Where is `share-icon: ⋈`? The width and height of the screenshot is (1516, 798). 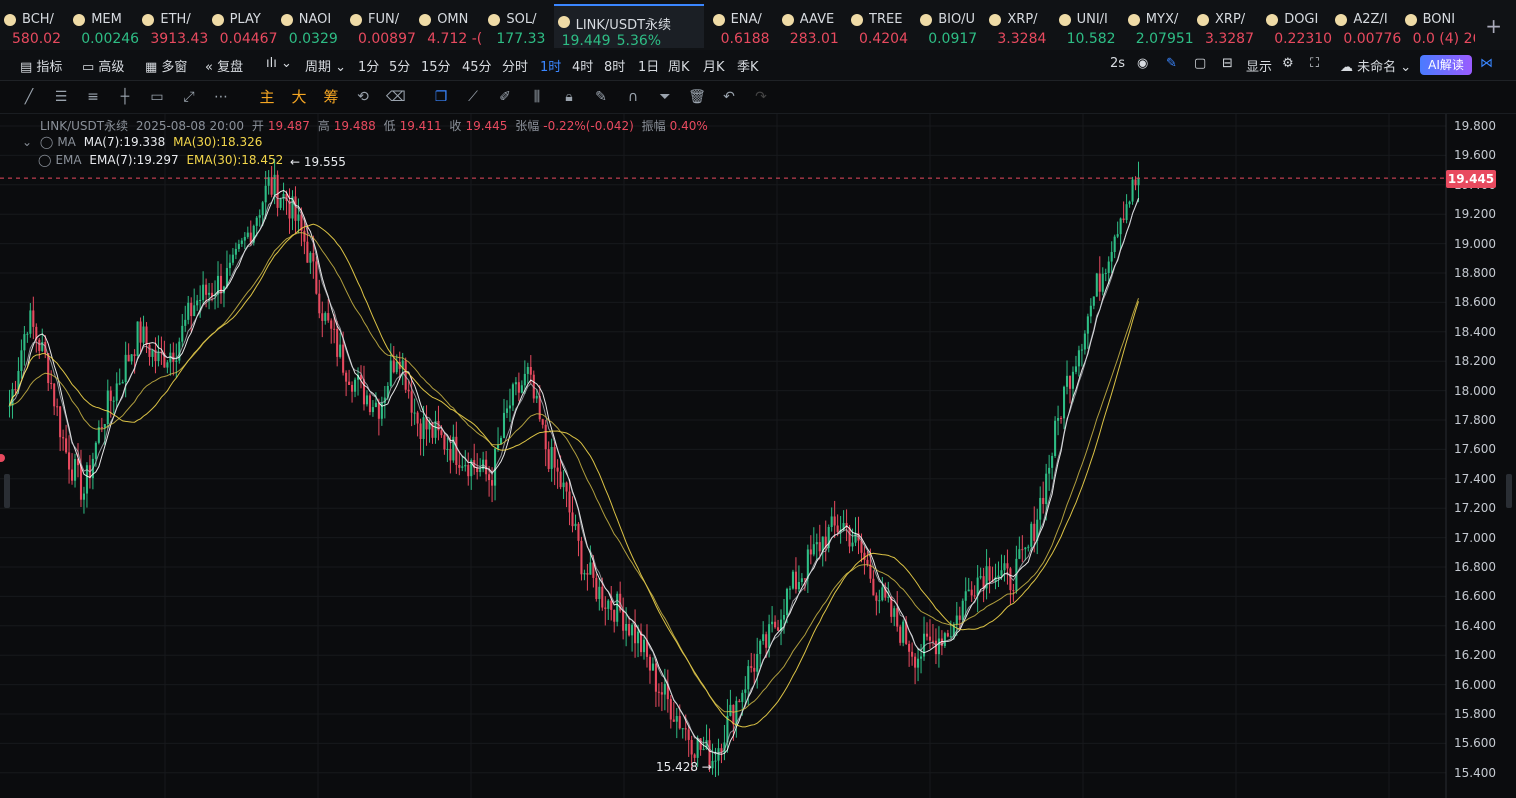 share-icon: ⋈ is located at coordinates (1486, 63).